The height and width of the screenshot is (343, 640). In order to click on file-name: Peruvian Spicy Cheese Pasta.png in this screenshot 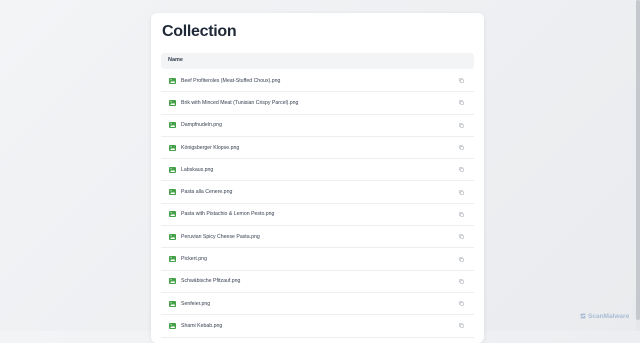, I will do `click(220, 237)`.